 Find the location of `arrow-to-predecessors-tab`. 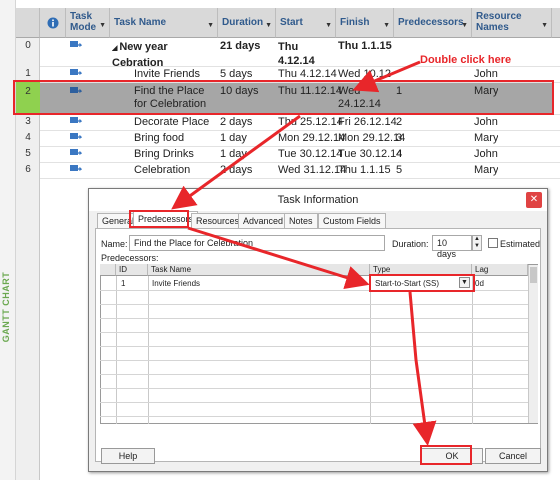

arrow-to-predecessors-tab is located at coordinates (236, 162).